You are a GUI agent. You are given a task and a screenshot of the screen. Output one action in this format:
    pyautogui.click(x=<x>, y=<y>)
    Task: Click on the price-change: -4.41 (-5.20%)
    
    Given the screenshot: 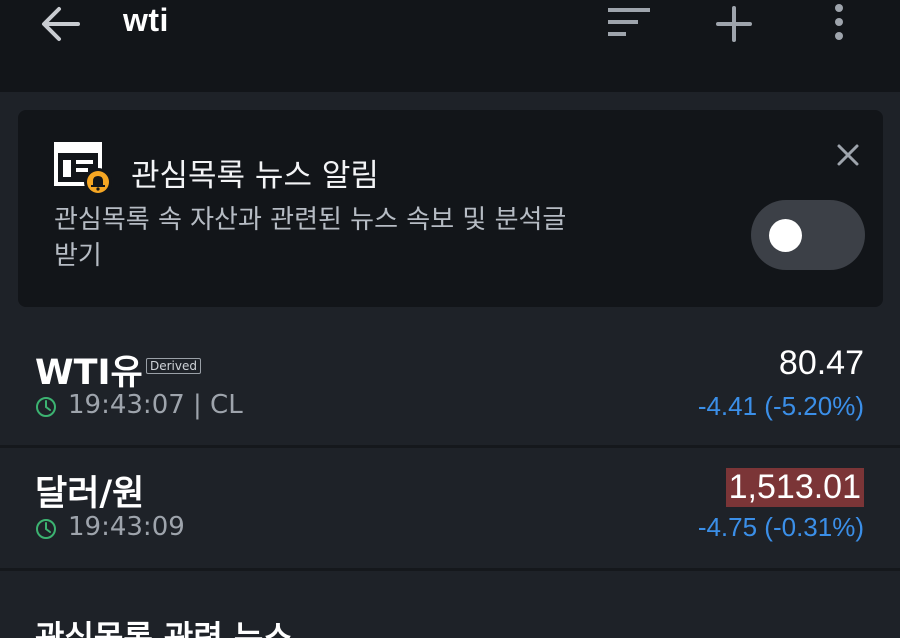 What is the action you would take?
    pyautogui.click(x=780, y=406)
    